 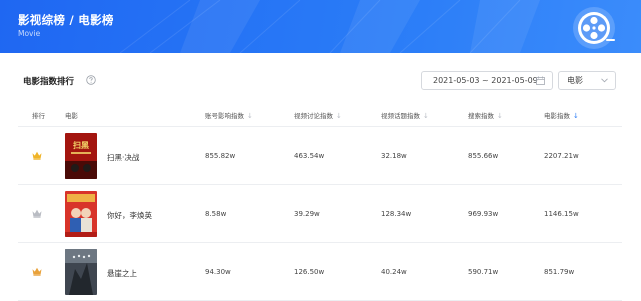 I want to click on column-header-video-discussion: 视频讨论指数 ↓, so click(x=318, y=115).